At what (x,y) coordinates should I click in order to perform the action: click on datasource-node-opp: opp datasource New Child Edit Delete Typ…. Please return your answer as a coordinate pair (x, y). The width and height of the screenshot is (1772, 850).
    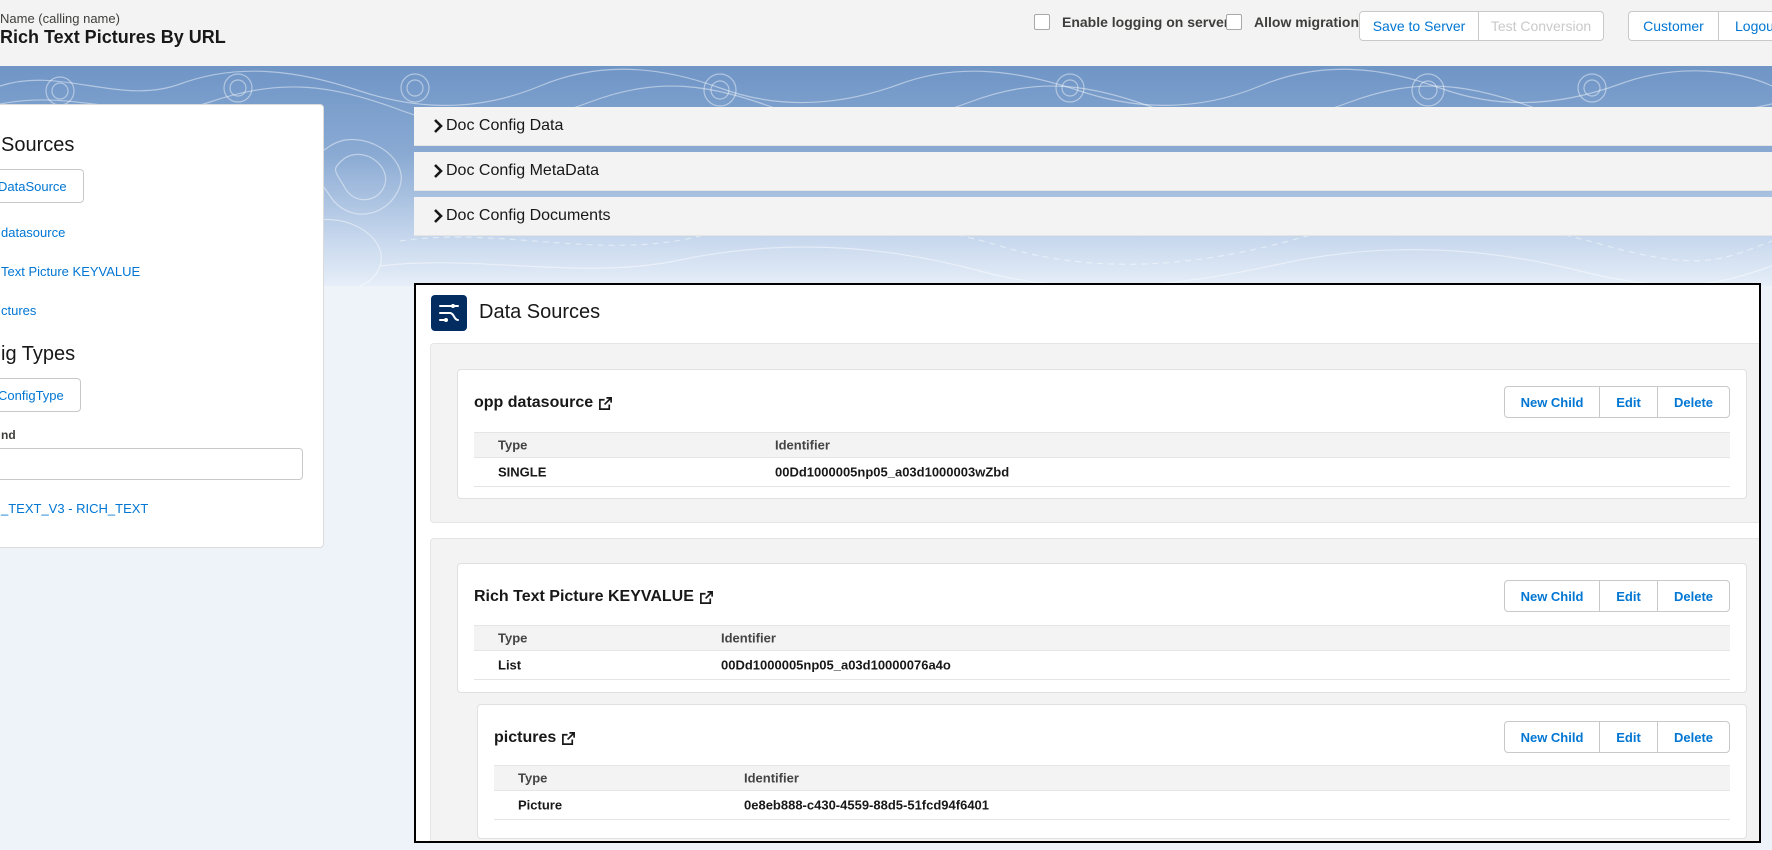
    Looking at the image, I should click on (1102, 434).